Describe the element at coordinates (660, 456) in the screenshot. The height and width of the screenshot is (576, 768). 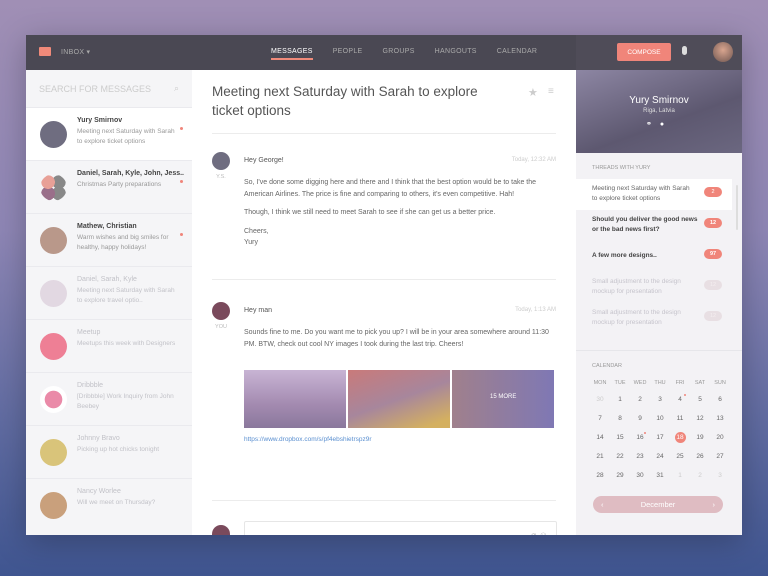
I see `calendar-day: 24` at that location.